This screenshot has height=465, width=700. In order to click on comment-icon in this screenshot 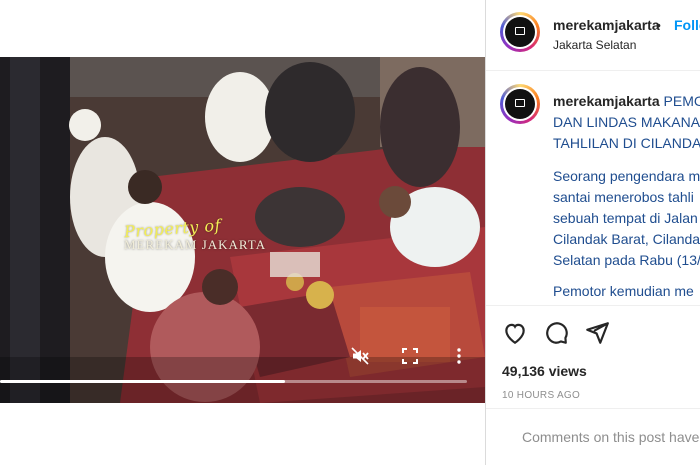, I will do `click(556, 333)`.